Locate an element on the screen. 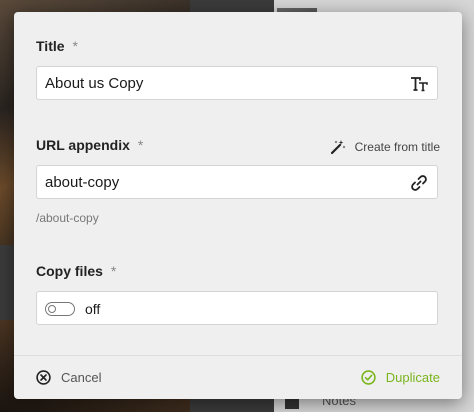 This screenshot has height=412, width=474. footer-divider is located at coordinates (238, 355).